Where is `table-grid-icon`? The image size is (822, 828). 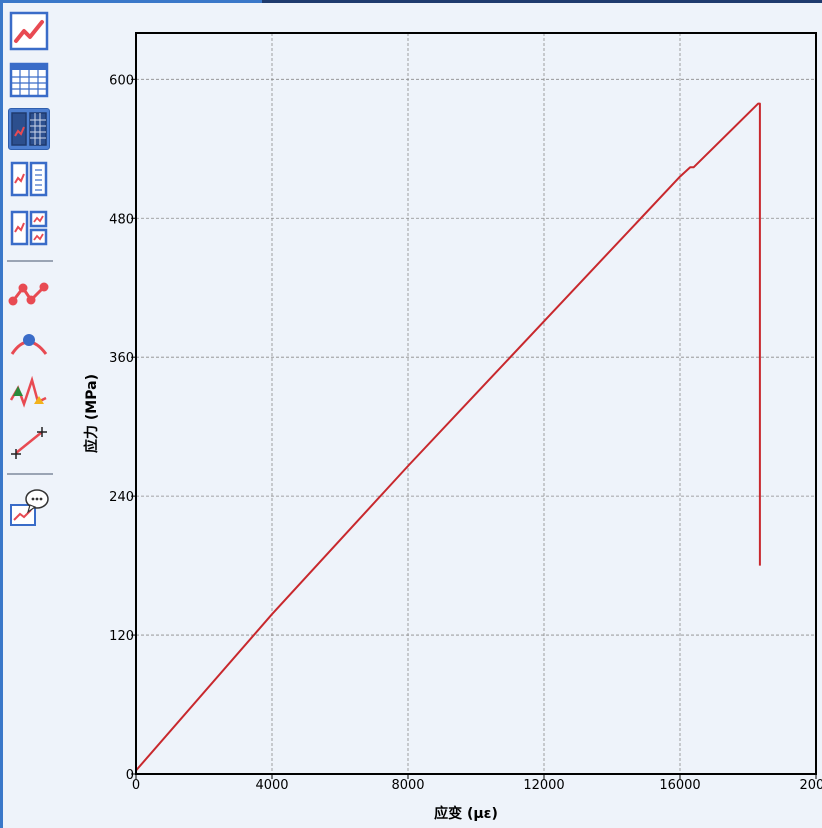
table-grid-icon is located at coordinates (29, 80).